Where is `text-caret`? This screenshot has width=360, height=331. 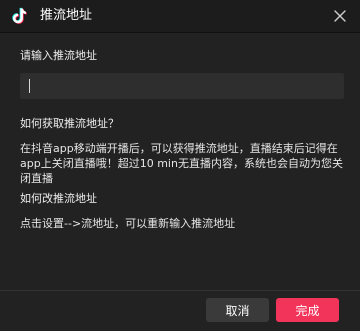
text-caret is located at coordinates (29, 86).